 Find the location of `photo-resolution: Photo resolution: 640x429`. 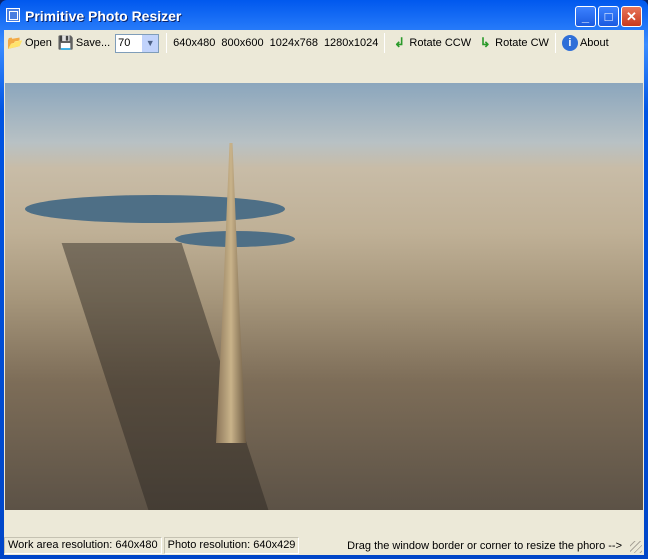

photo-resolution: Photo resolution: 640x429 is located at coordinates (231, 545).